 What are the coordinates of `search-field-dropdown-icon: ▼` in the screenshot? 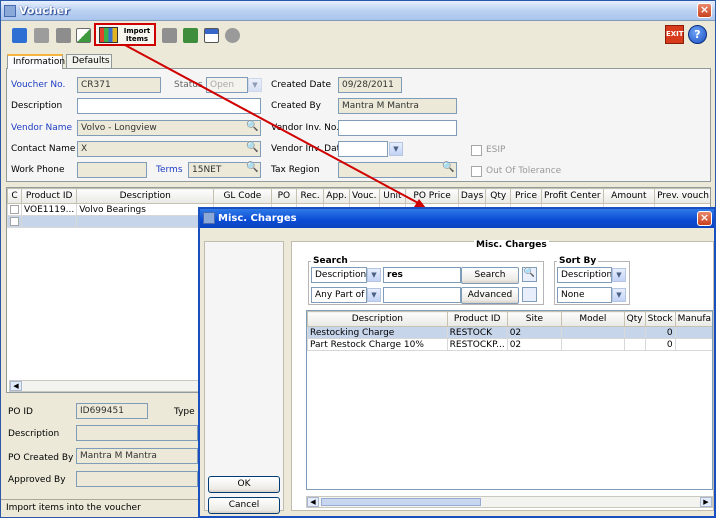 It's located at (374, 275).